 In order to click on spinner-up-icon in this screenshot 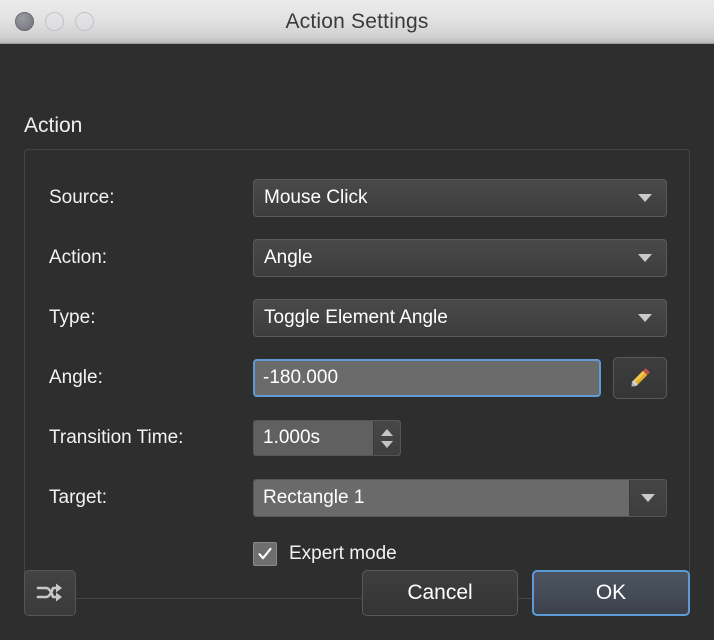, I will do `click(387, 432)`.